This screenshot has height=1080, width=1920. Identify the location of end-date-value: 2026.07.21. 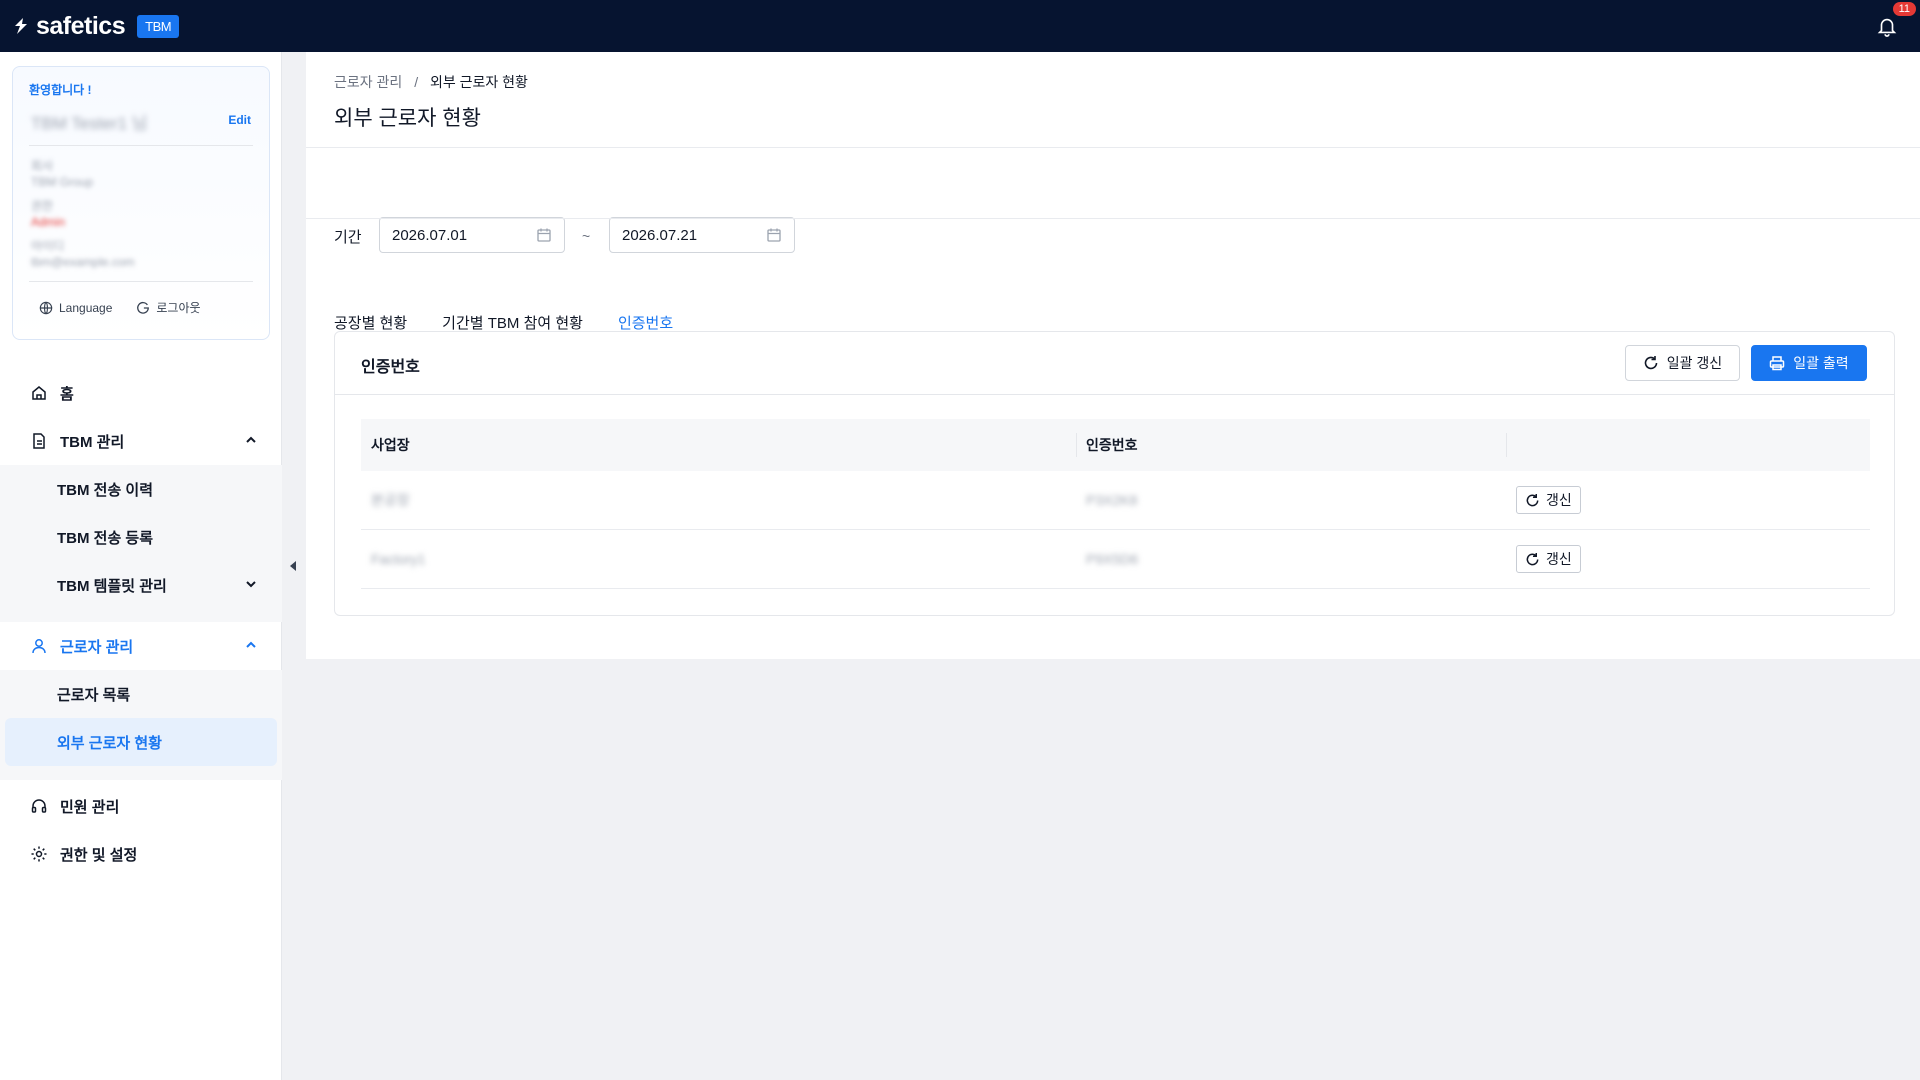
(660, 235).